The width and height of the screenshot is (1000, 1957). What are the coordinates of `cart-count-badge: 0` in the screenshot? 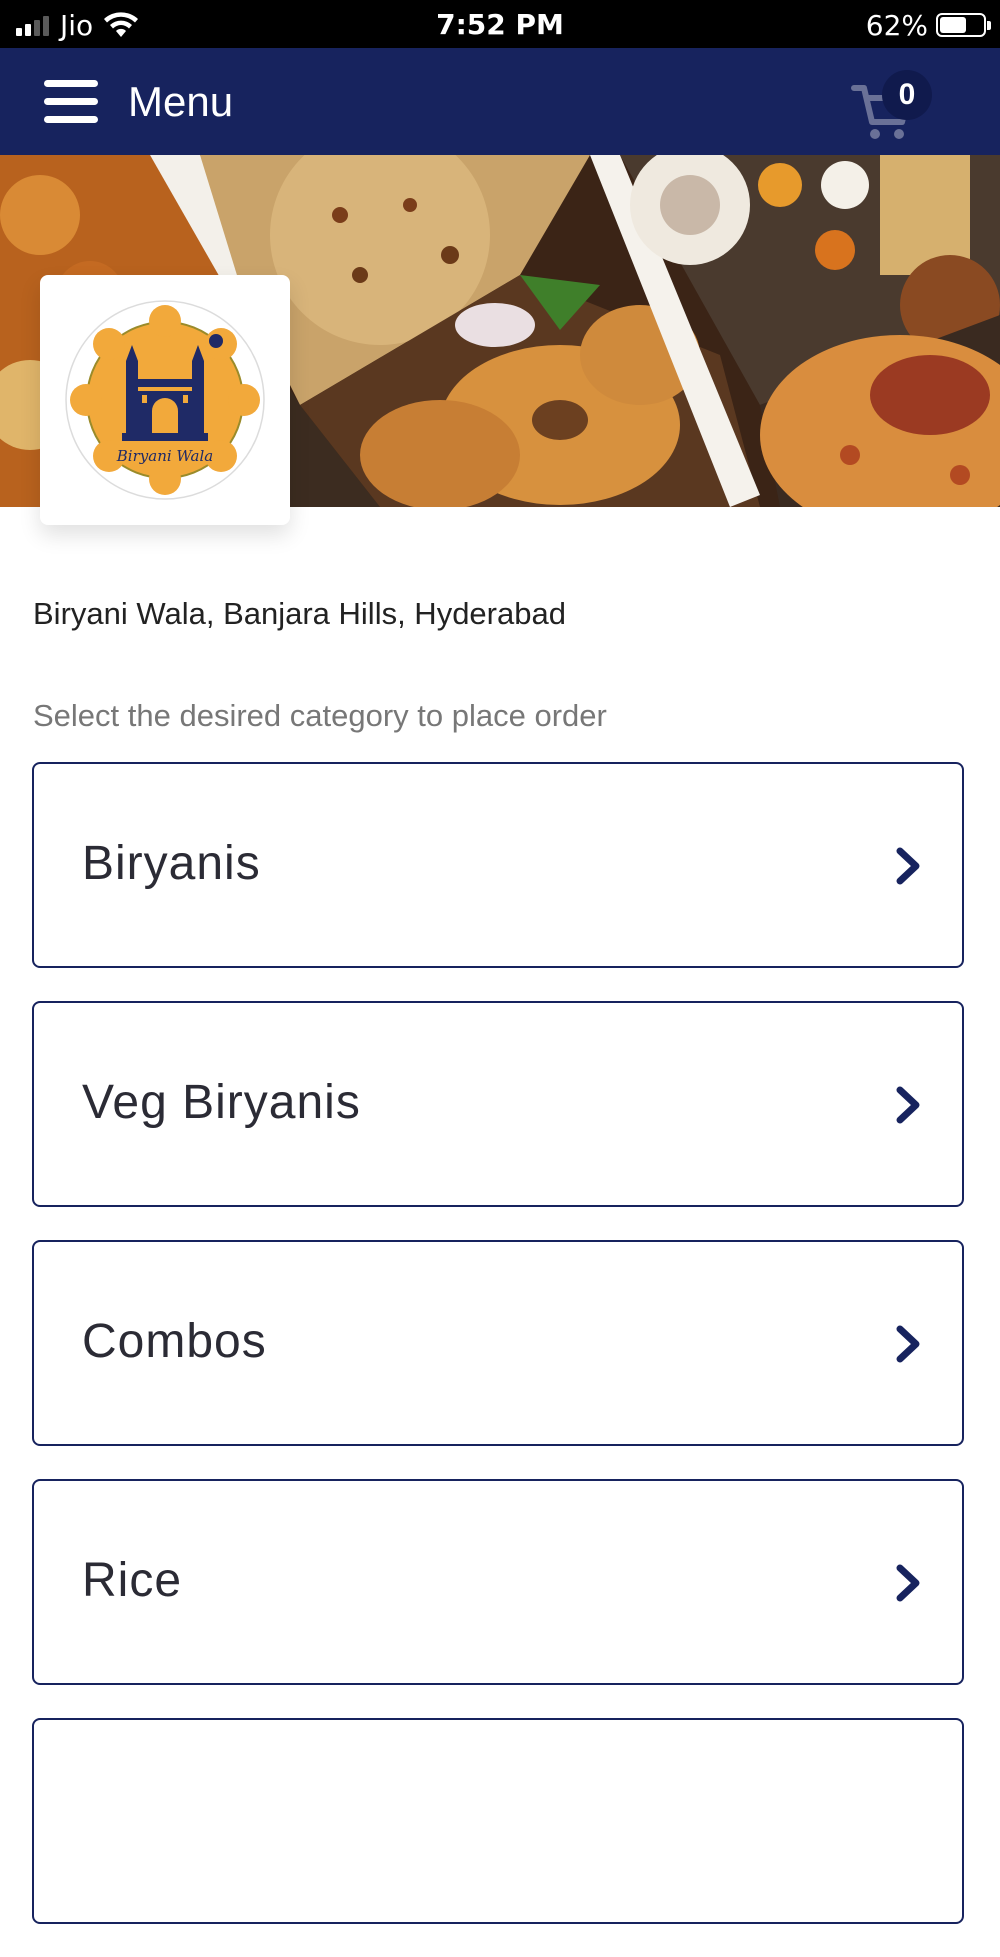 It's located at (907, 95).